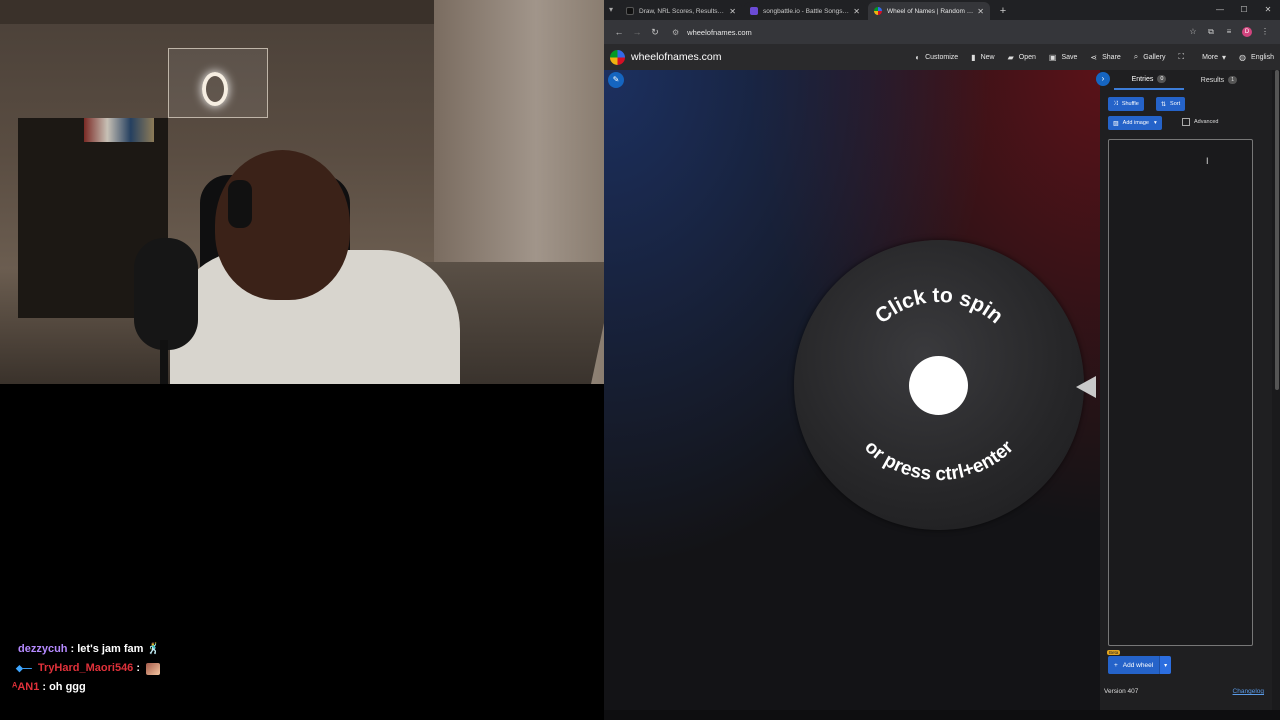 The height and width of the screenshot is (720, 1280). Describe the element at coordinates (1154, 57) in the screenshot. I see `menu-label: Gallery` at that location.